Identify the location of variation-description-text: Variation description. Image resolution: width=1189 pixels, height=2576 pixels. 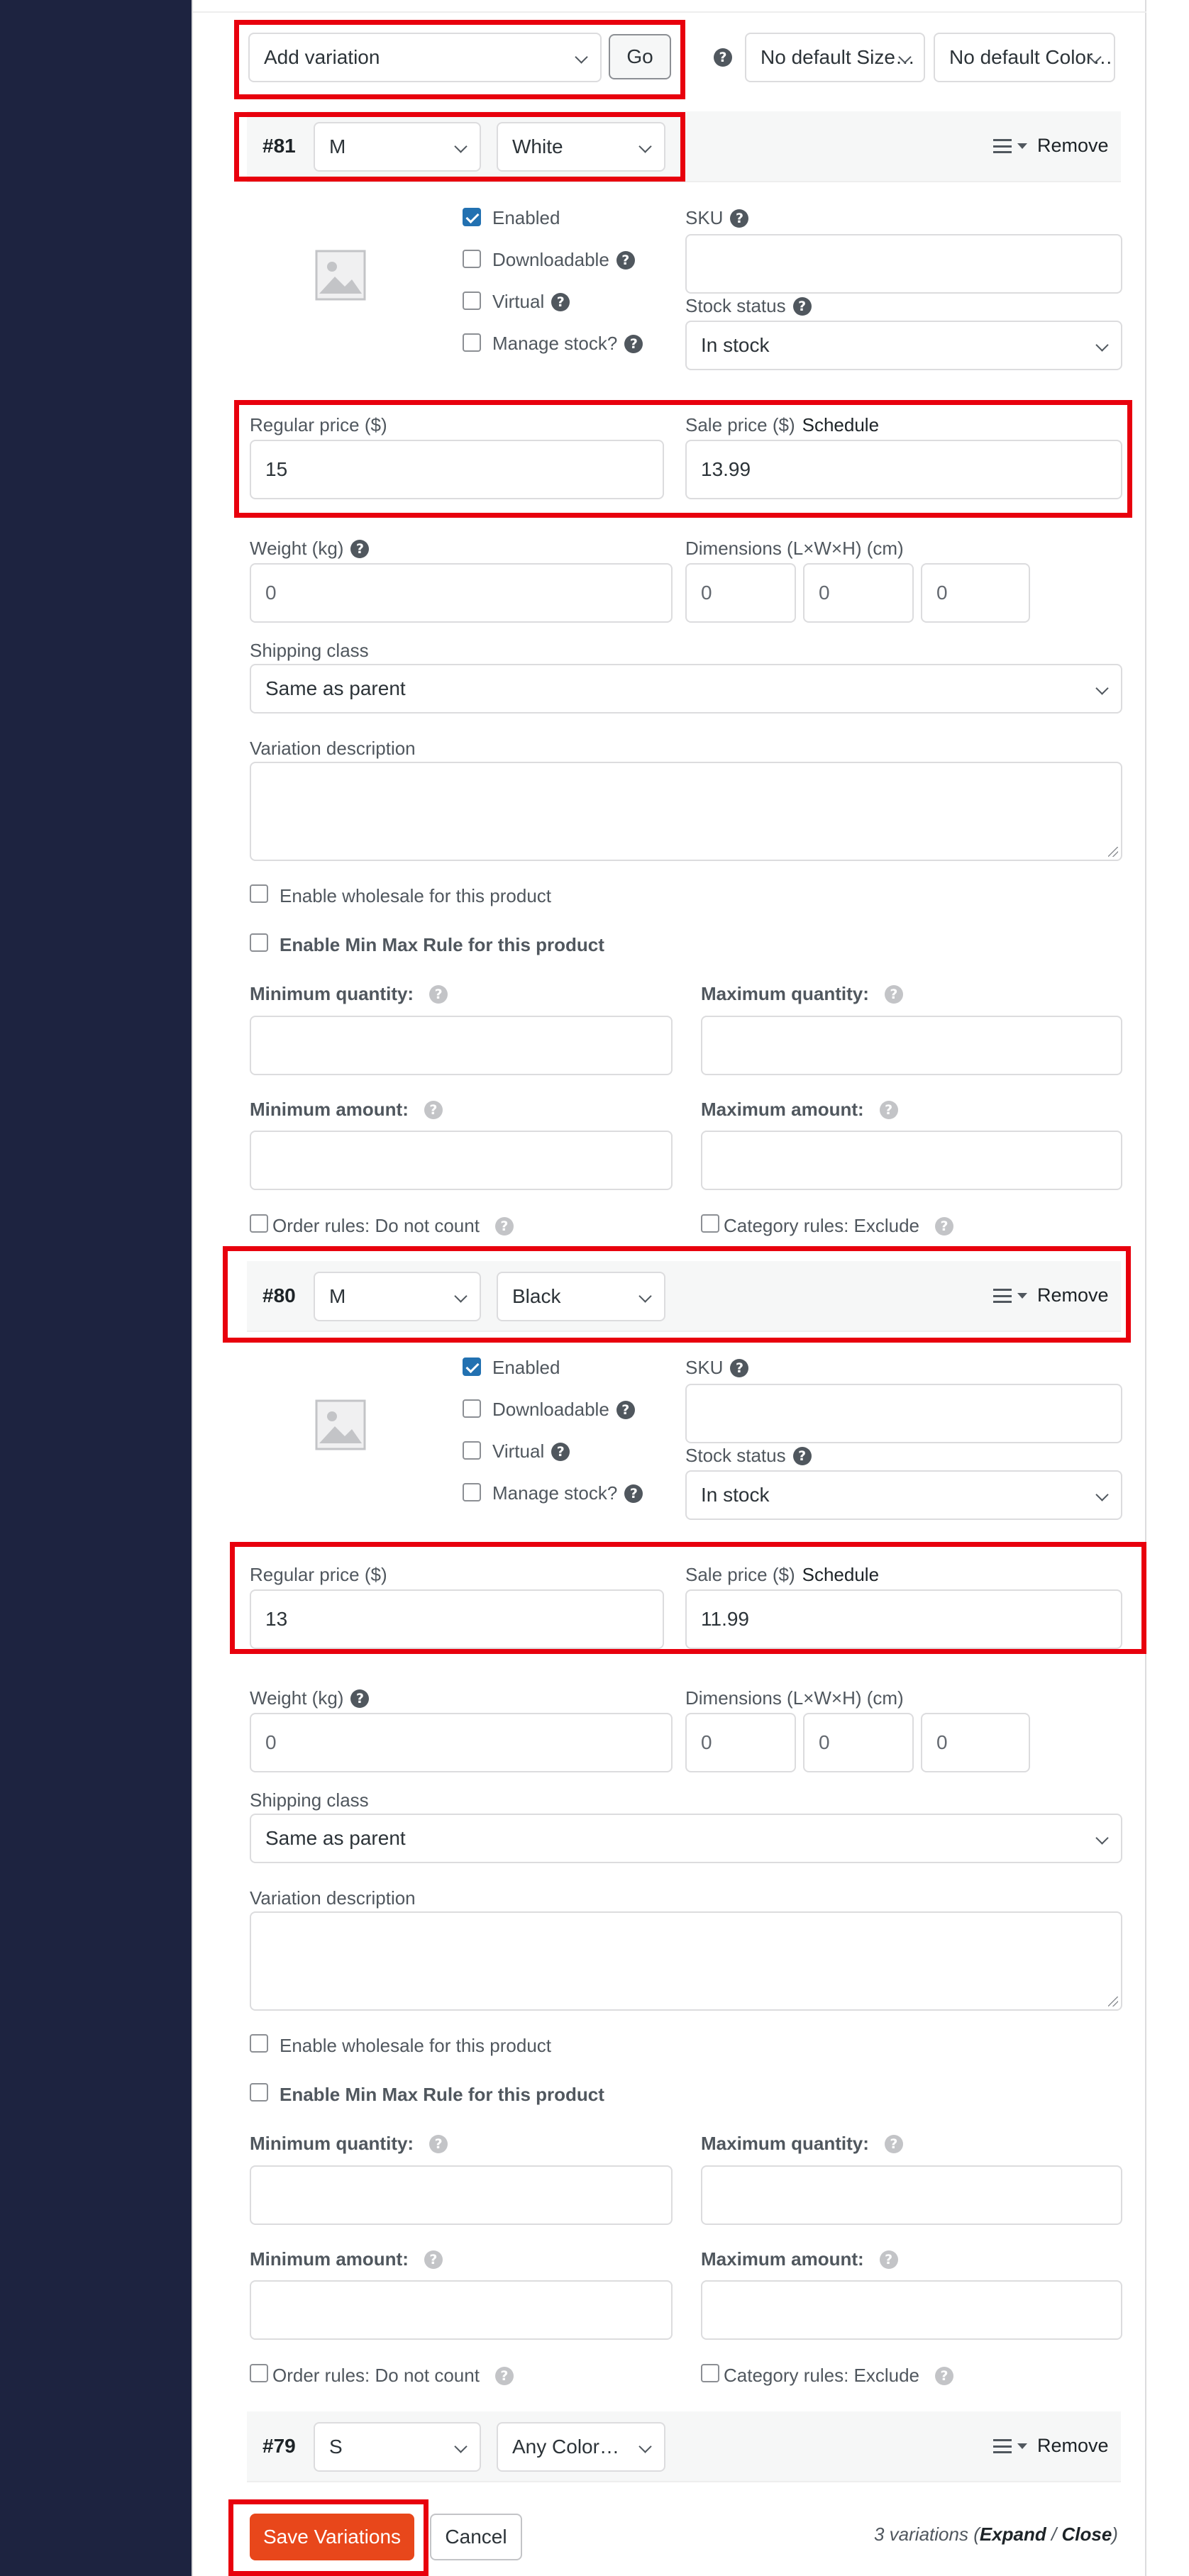
(333, 749).